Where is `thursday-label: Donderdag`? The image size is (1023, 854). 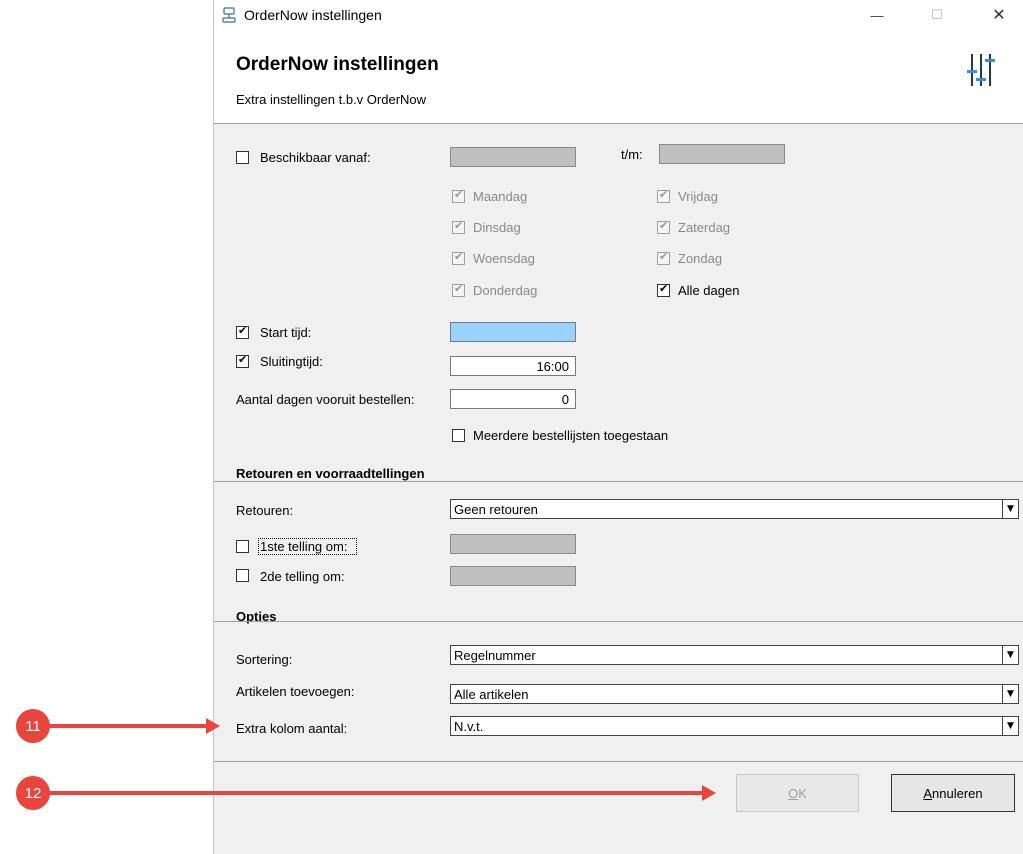 thursday-label: Donderdag is located at coordinates (505, 290).